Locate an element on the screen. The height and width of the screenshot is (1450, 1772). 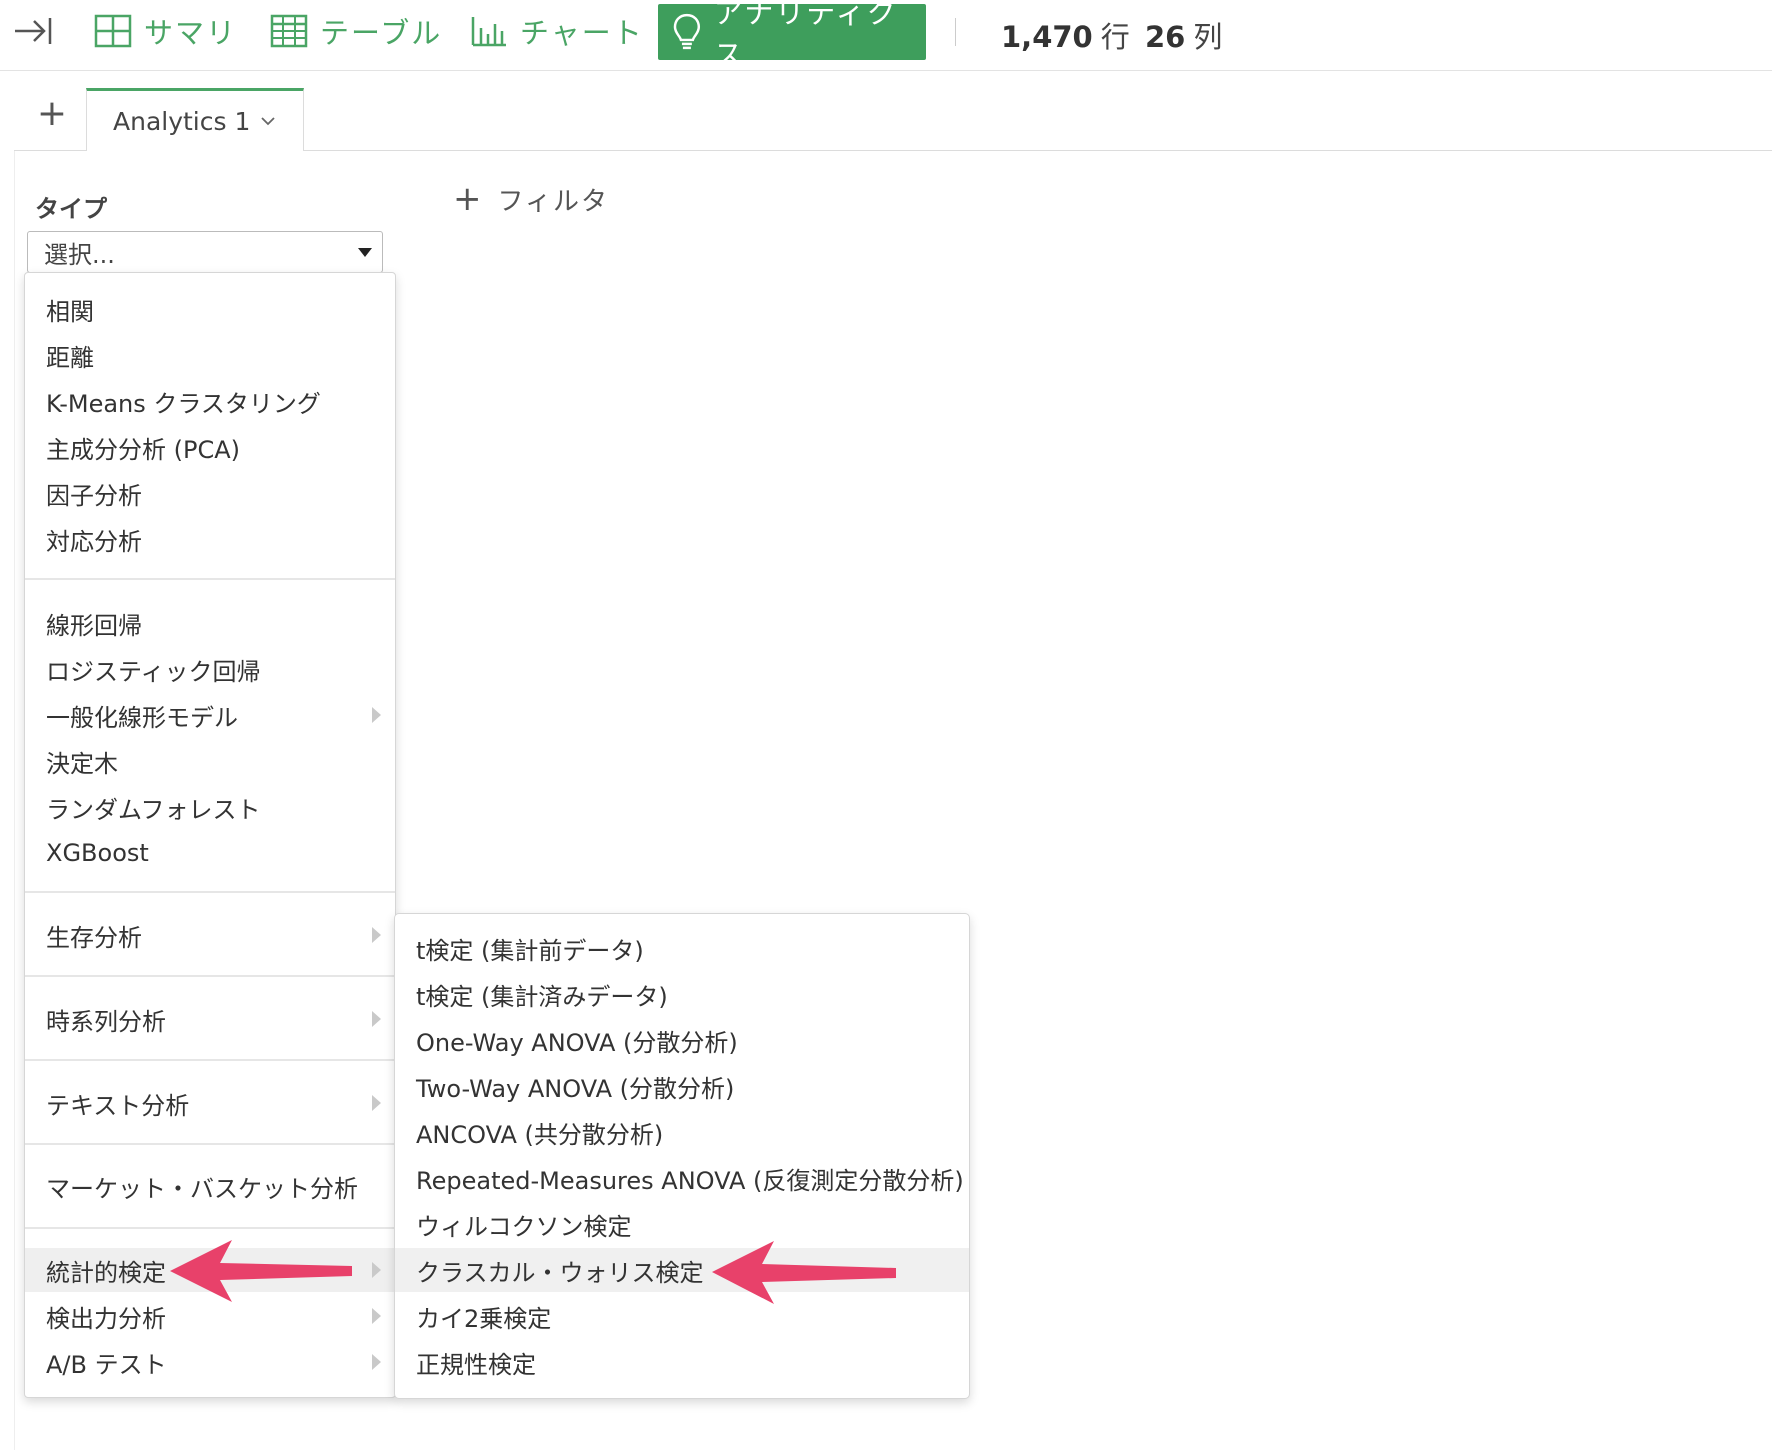
menu-item-random-forest: ランダムフォレスト is located at coordinates (210, 807).